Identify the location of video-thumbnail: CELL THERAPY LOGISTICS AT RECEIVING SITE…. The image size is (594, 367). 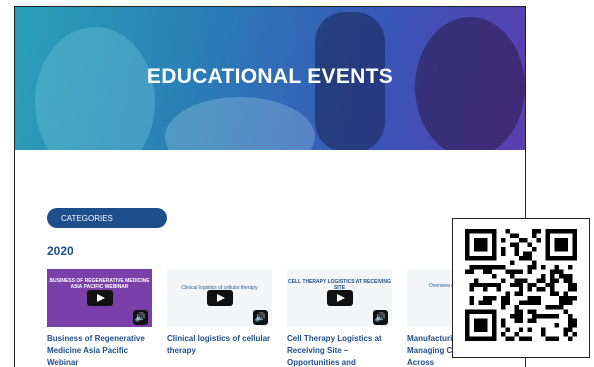
(339, 298).